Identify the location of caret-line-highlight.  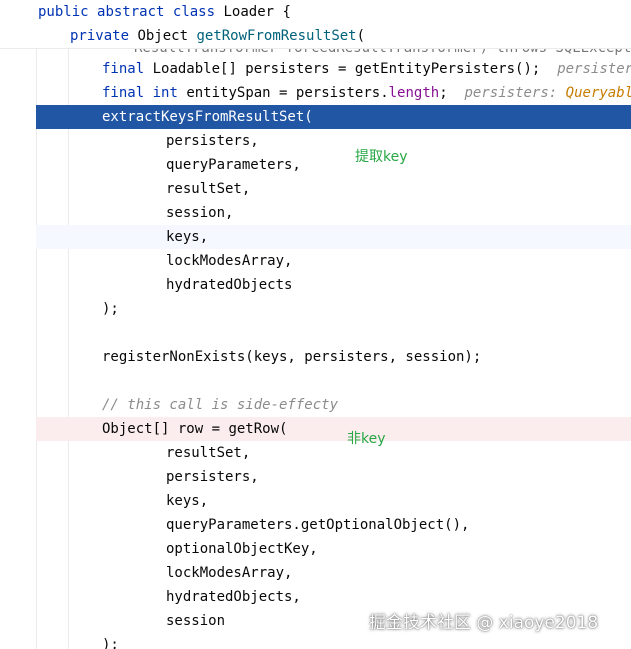
(333, 237).